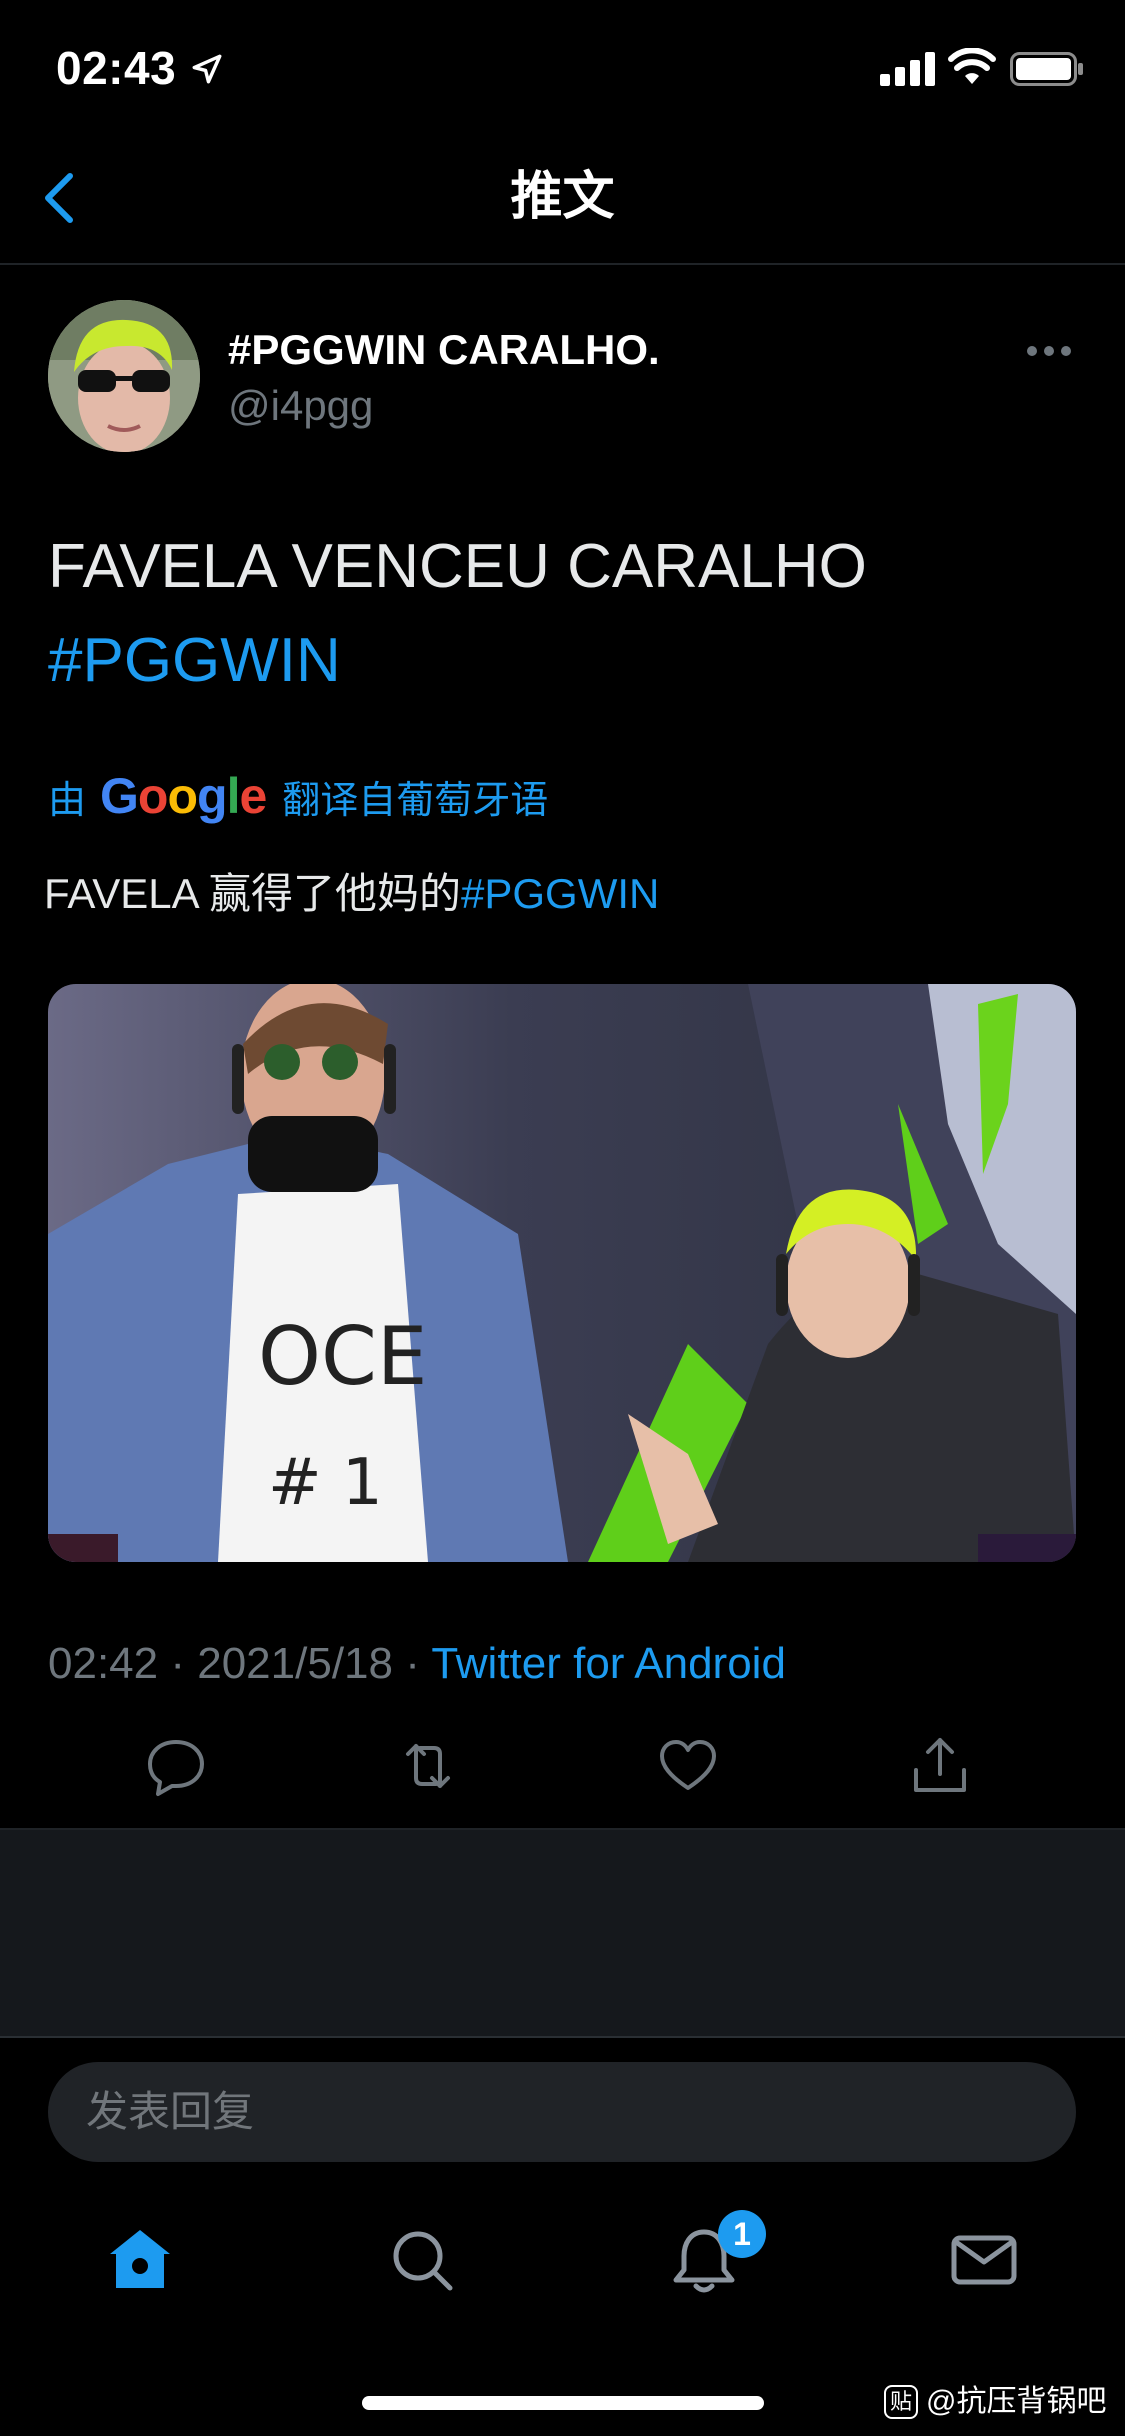 The width and height of the screenshot is (1125, 2436). What do you see at coordinates (415, 800) in the screenshot?
I see `translation-suffix: 翻译自葡萄牙语` at bounding box center [415, 800].